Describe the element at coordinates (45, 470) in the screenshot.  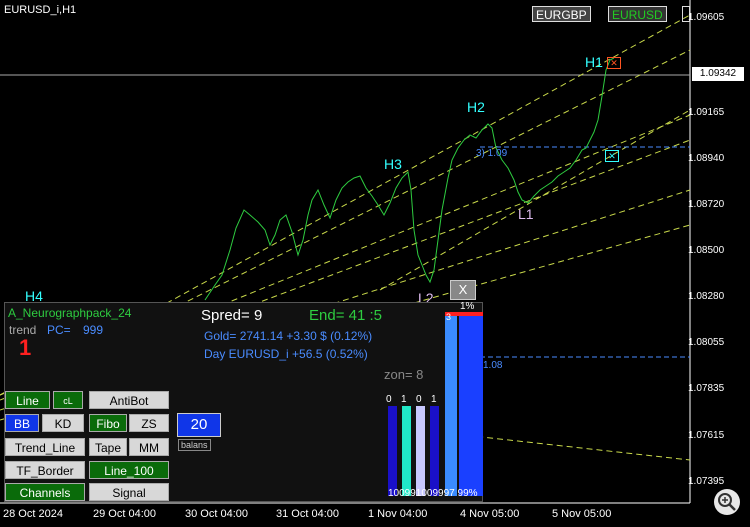
I see `tf-border-button: TF_Border` at that location.